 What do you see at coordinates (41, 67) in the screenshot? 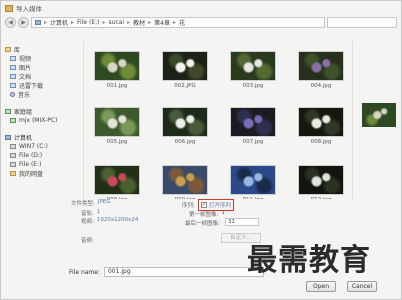
I see `sidebar-item-pictures: 图片` at bounding box center [41, 67].